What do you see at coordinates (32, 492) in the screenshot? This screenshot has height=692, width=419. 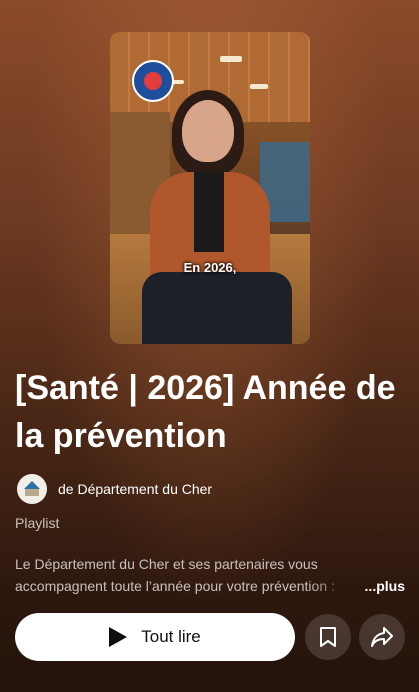 I see `avatar-base` at bounding box center [32, 492].